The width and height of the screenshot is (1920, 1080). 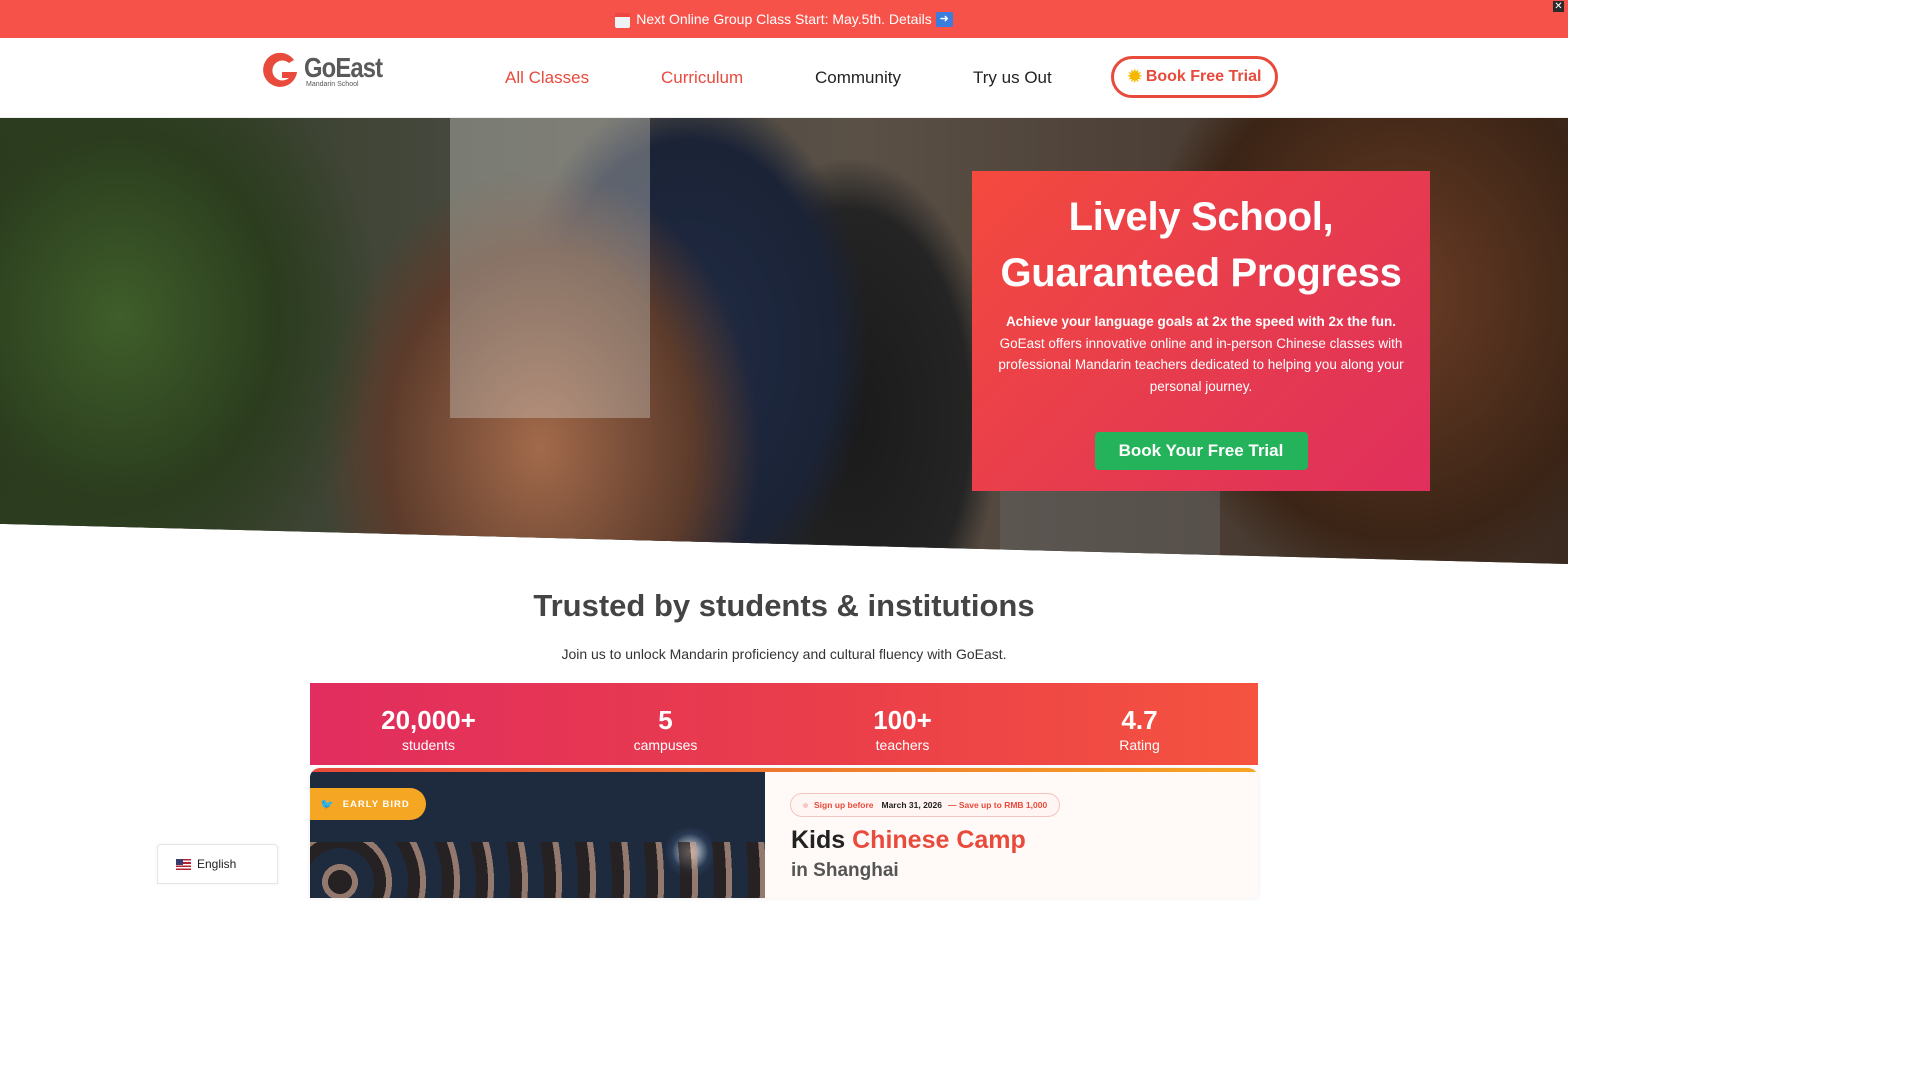 I want to click on book-free-trial-button: ✹ Book Free Trial, so click(x=1194, y=77).